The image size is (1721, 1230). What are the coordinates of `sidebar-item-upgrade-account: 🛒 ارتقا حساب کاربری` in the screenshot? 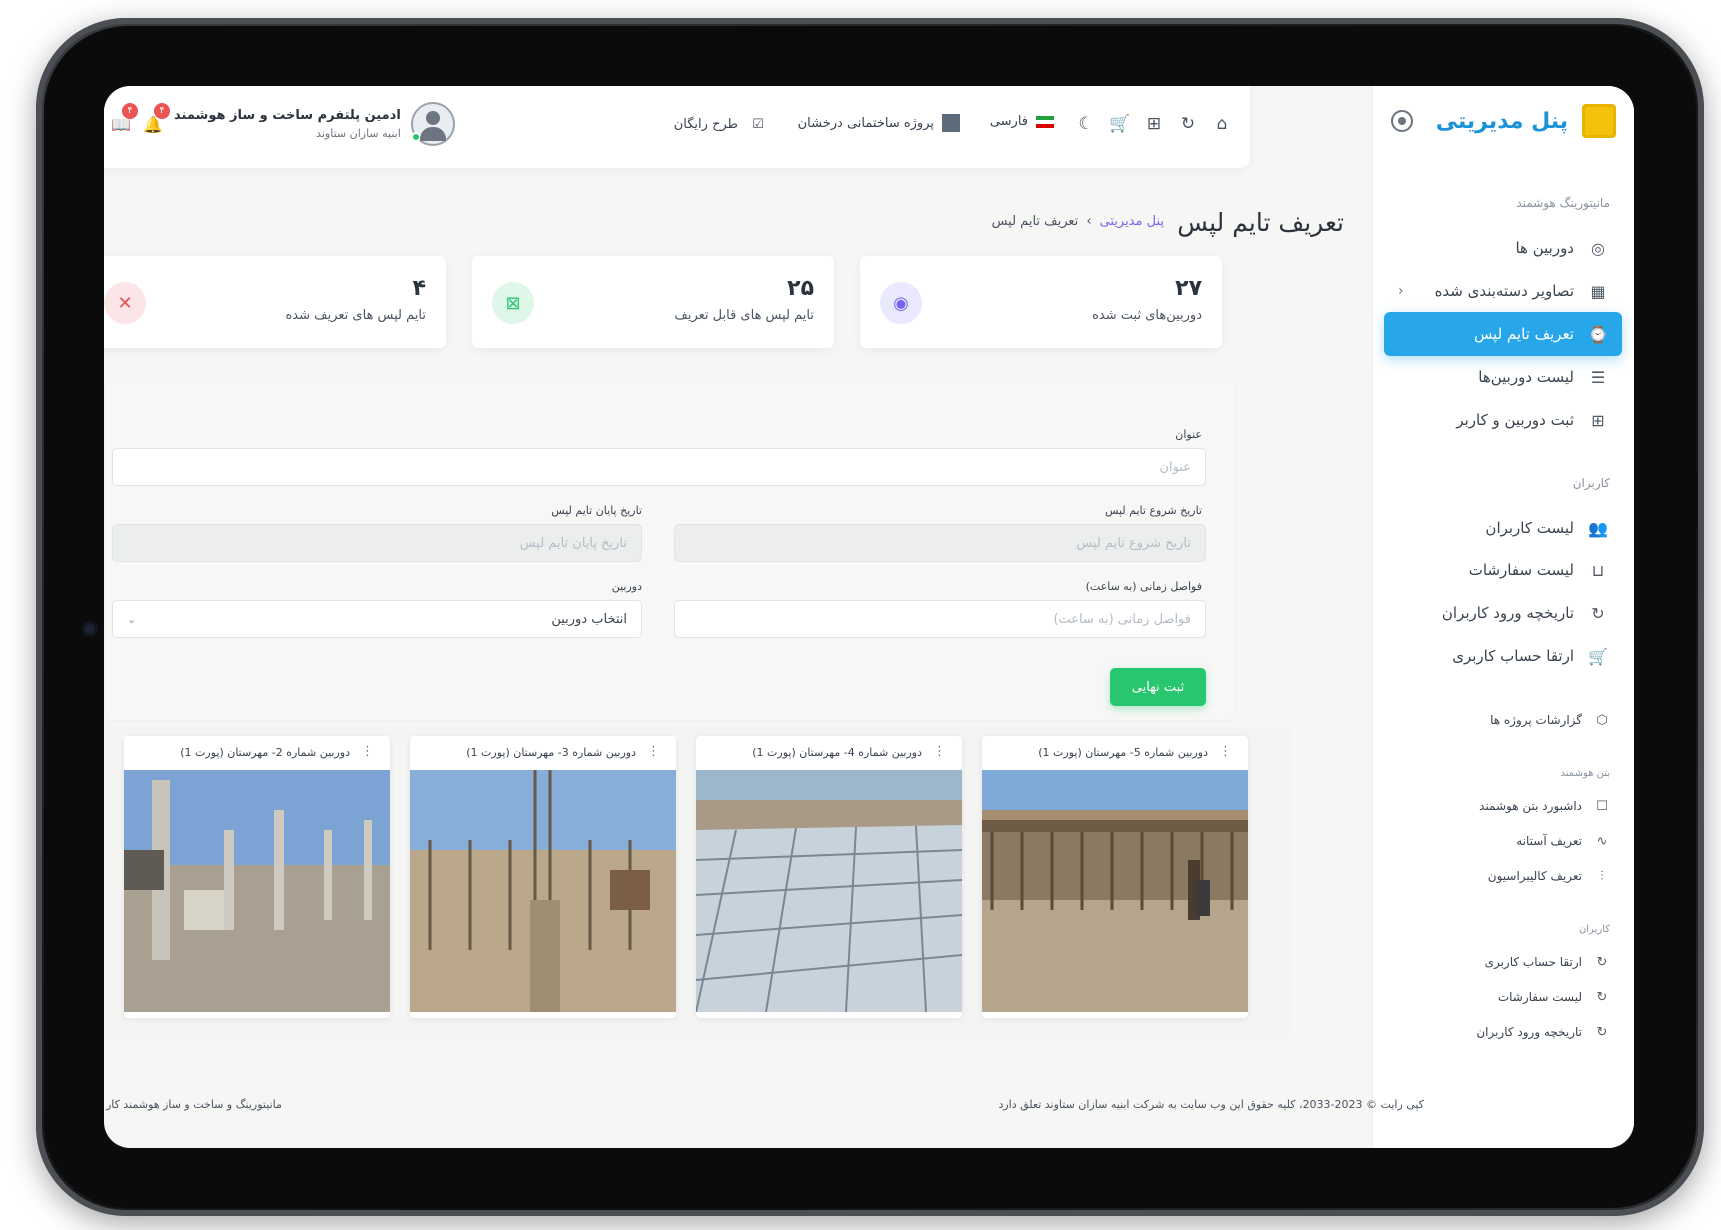 It's located at (1503, 656).